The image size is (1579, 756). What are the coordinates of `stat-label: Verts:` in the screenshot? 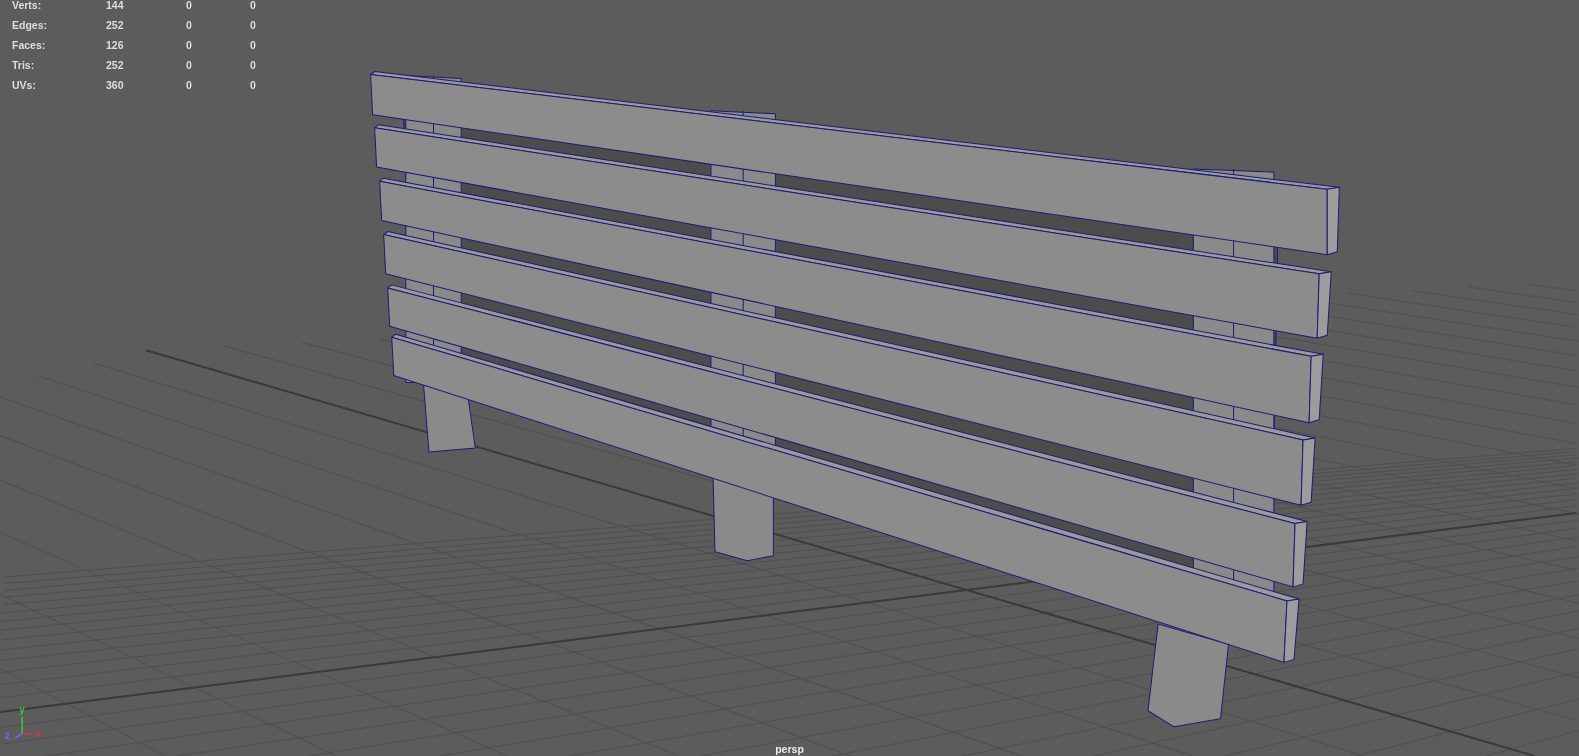 It's located at (27, 6).